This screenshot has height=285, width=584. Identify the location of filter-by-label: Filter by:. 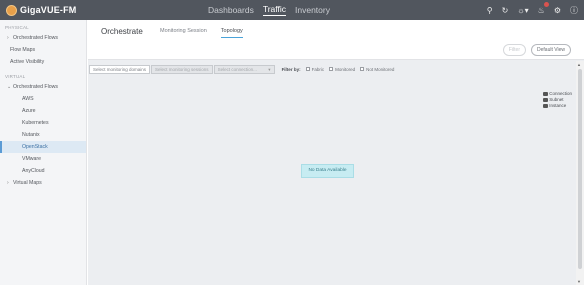
(291, 69).